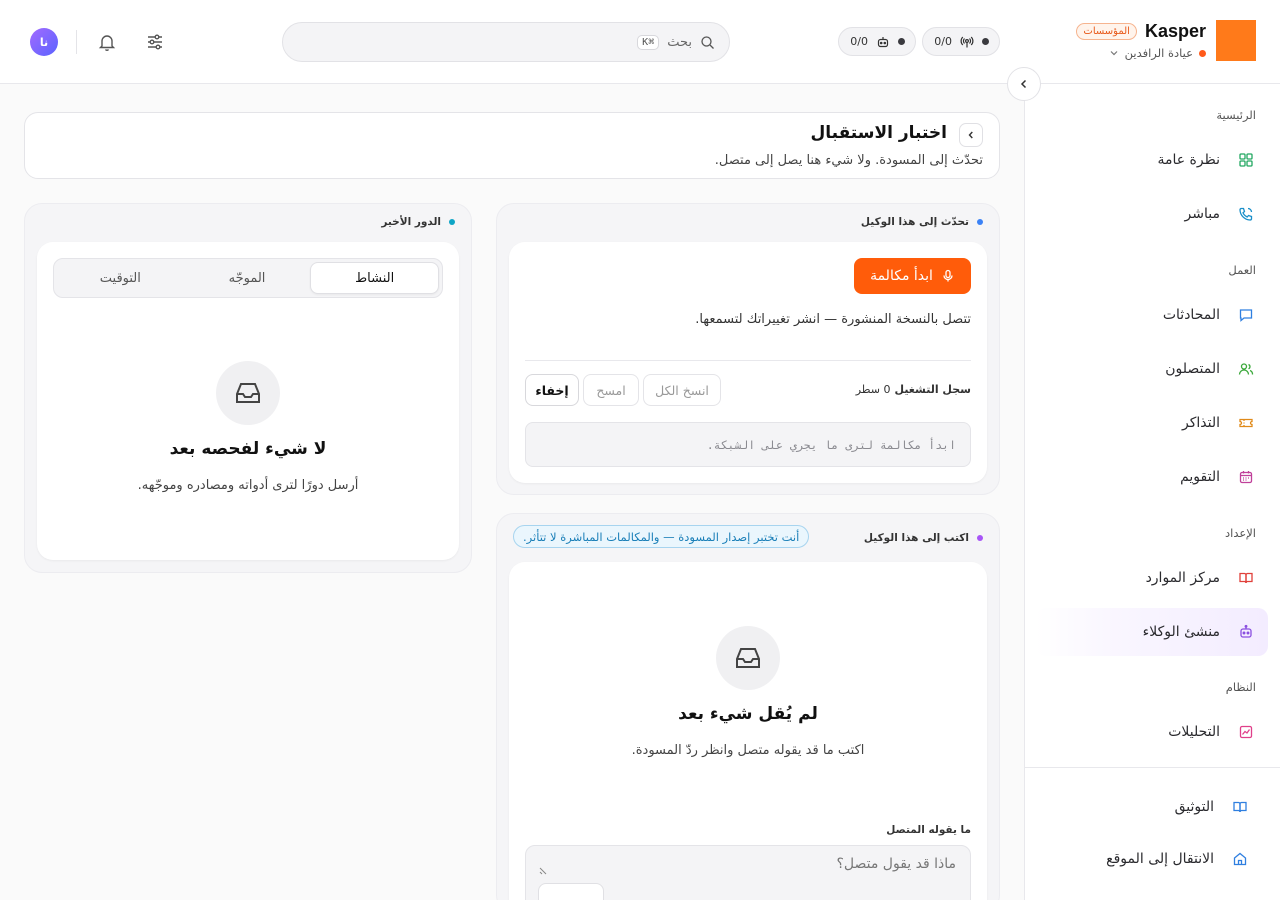 The height and width of the screenshot is (900, 1280). I want to click on workspace-switcher: عيادة الرافدين, so click(1157, 53).